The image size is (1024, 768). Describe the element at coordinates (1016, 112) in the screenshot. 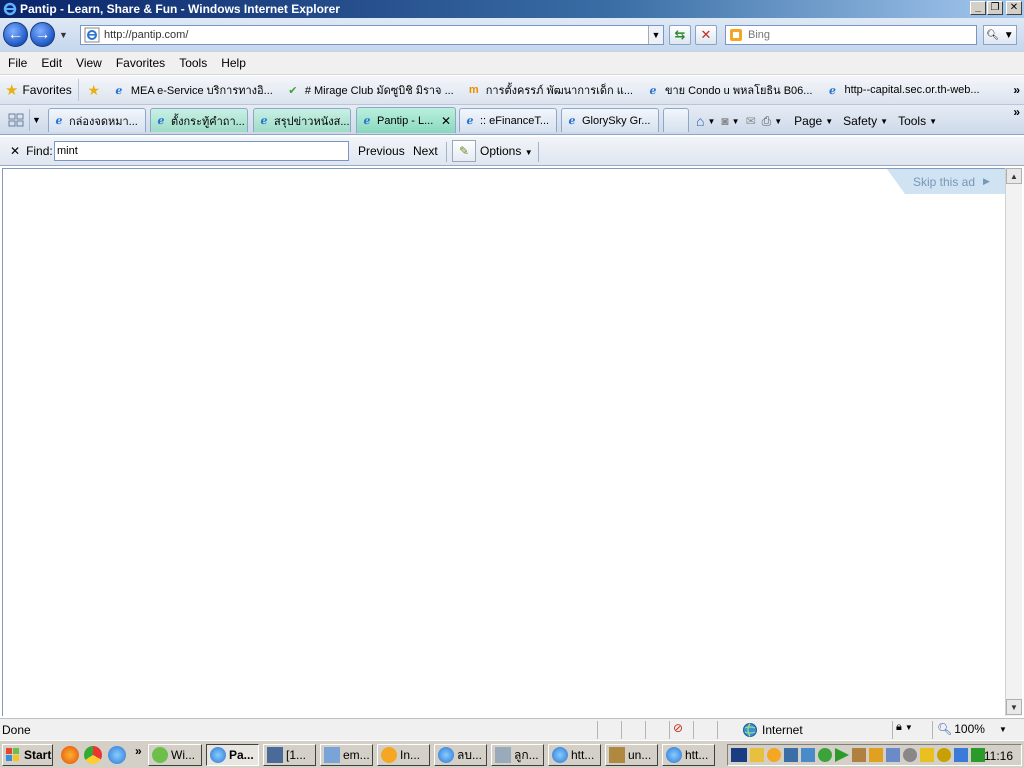

I see `more-commands-chevron-icon: »` at that location.